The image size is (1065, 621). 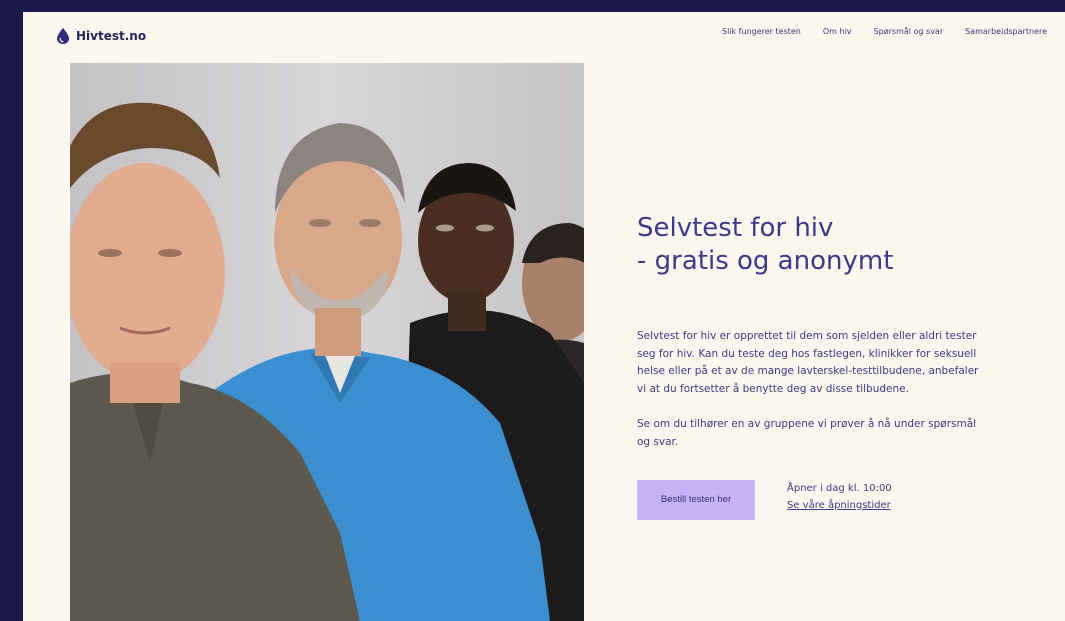 I want to click on logo-text: Hivtest.no, so click(x=111, y=36).